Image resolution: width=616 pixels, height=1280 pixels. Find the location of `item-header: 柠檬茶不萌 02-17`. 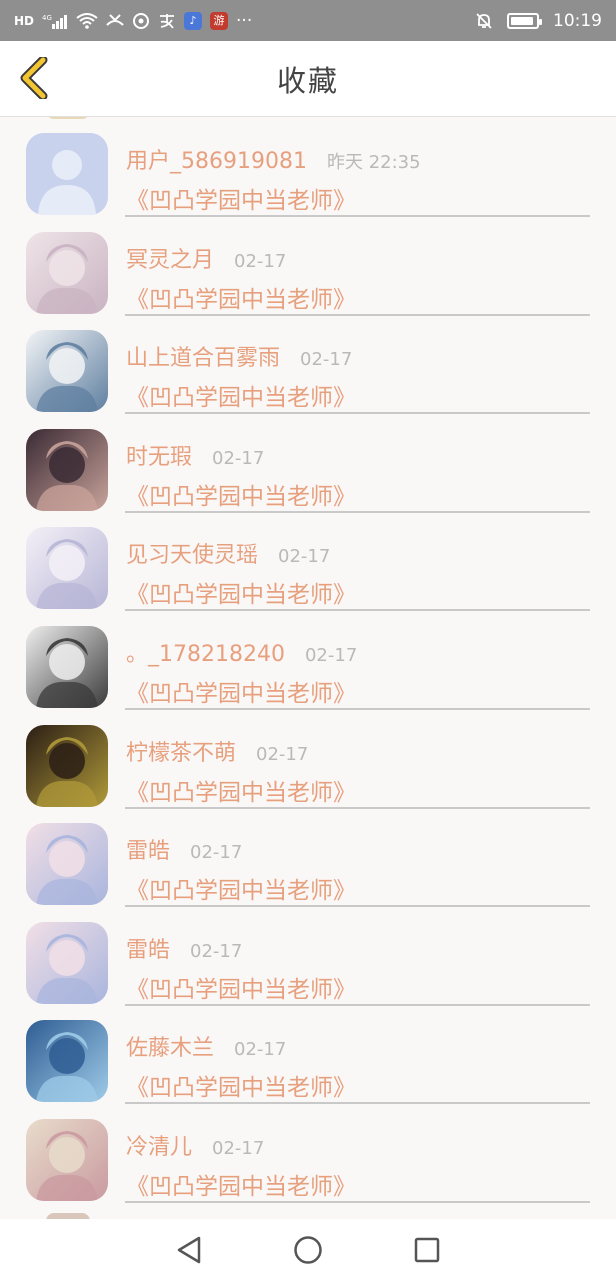

item-header: 柠檬茶不萌 02-17 is located at coordinates (217, 751).